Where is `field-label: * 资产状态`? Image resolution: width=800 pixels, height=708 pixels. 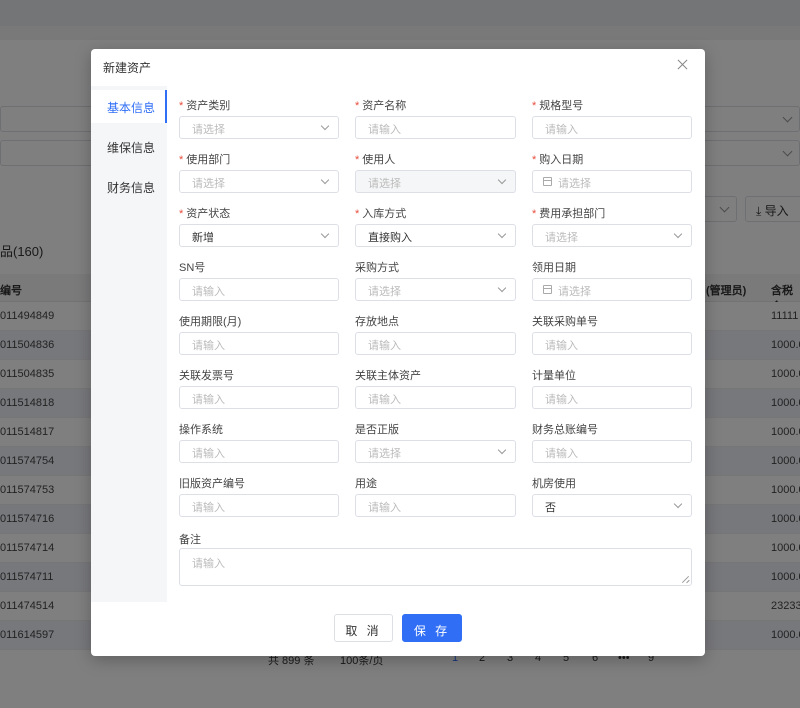
field-label: * 资产状态 is located at coordinates (204, 213).